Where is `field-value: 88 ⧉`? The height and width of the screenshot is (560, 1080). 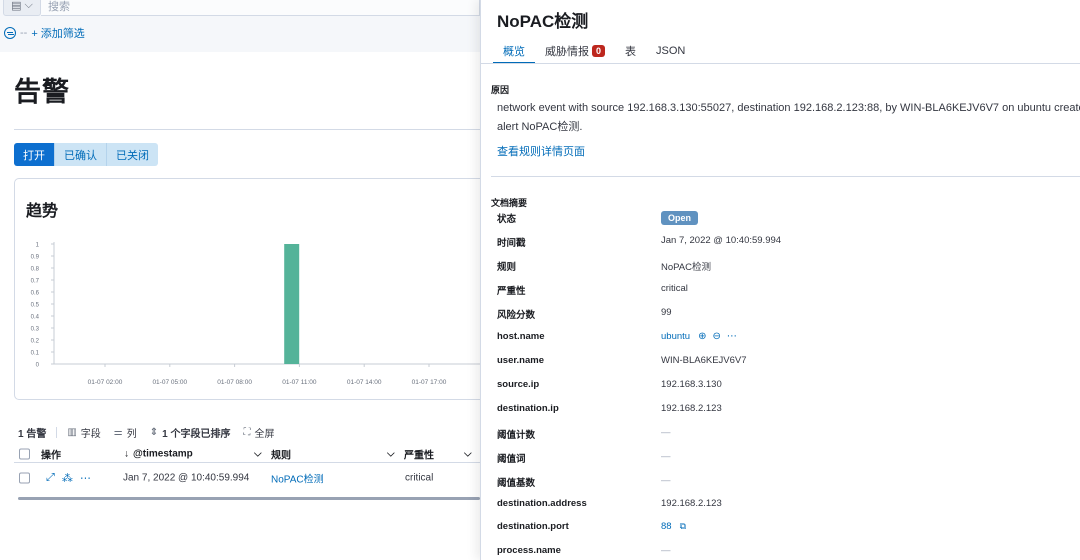
field-value: 88 ⧉ is located at coordinates (673, 526).